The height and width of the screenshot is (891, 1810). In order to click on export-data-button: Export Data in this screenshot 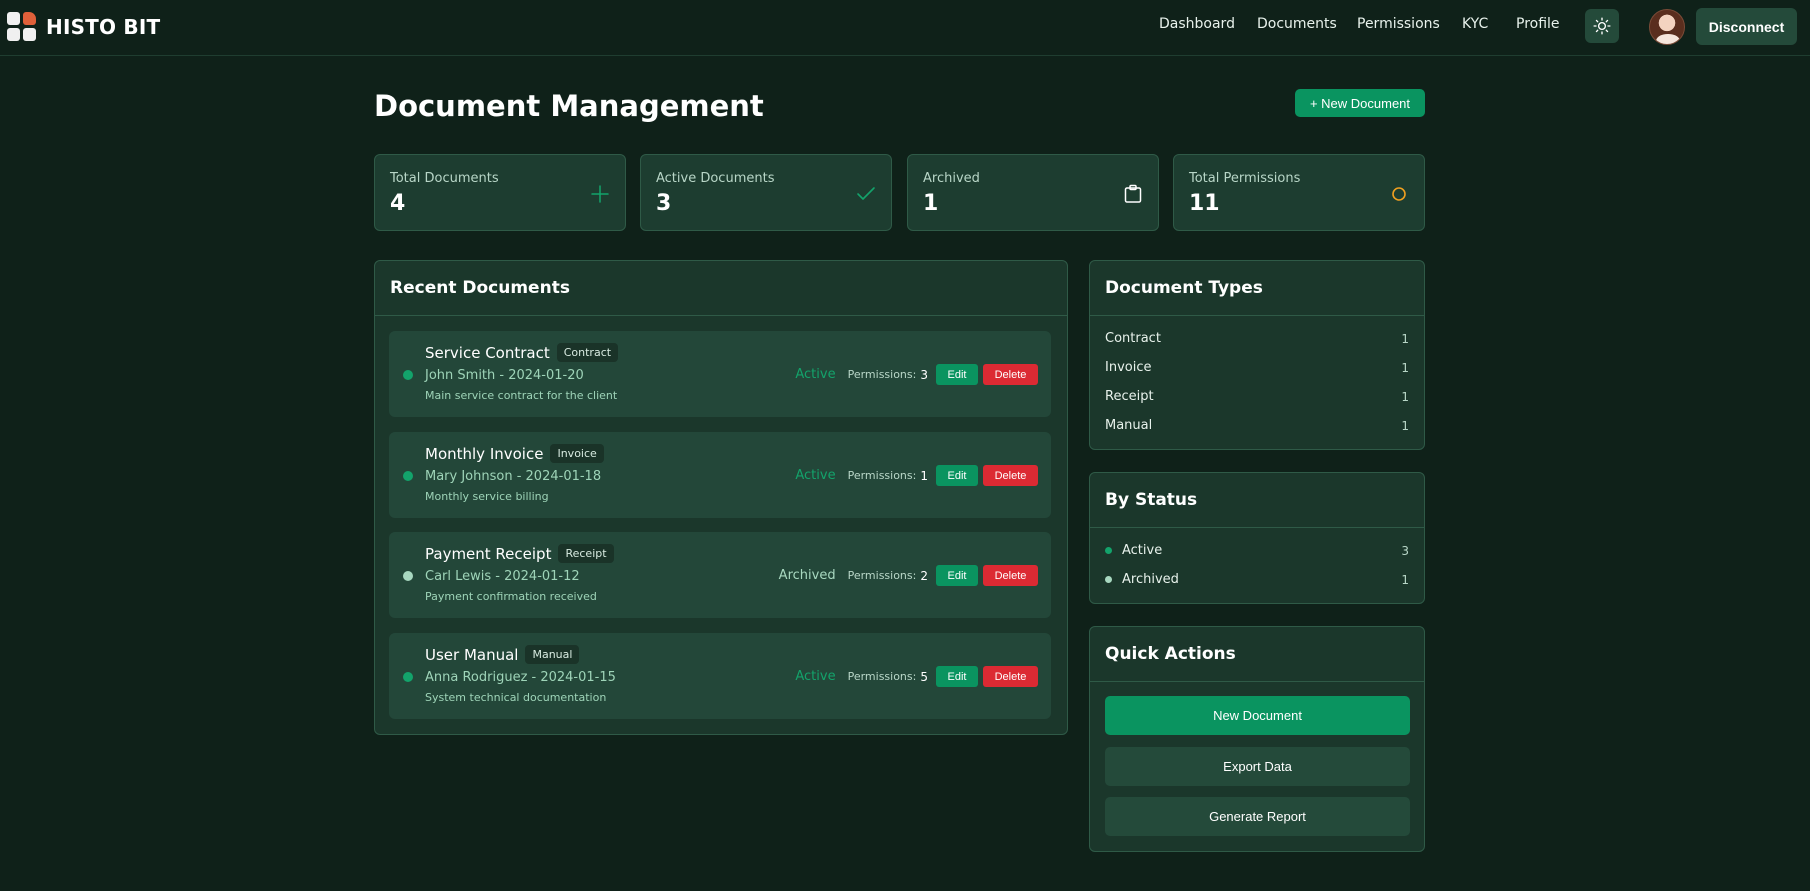, I will do `click(1257, 766)`.